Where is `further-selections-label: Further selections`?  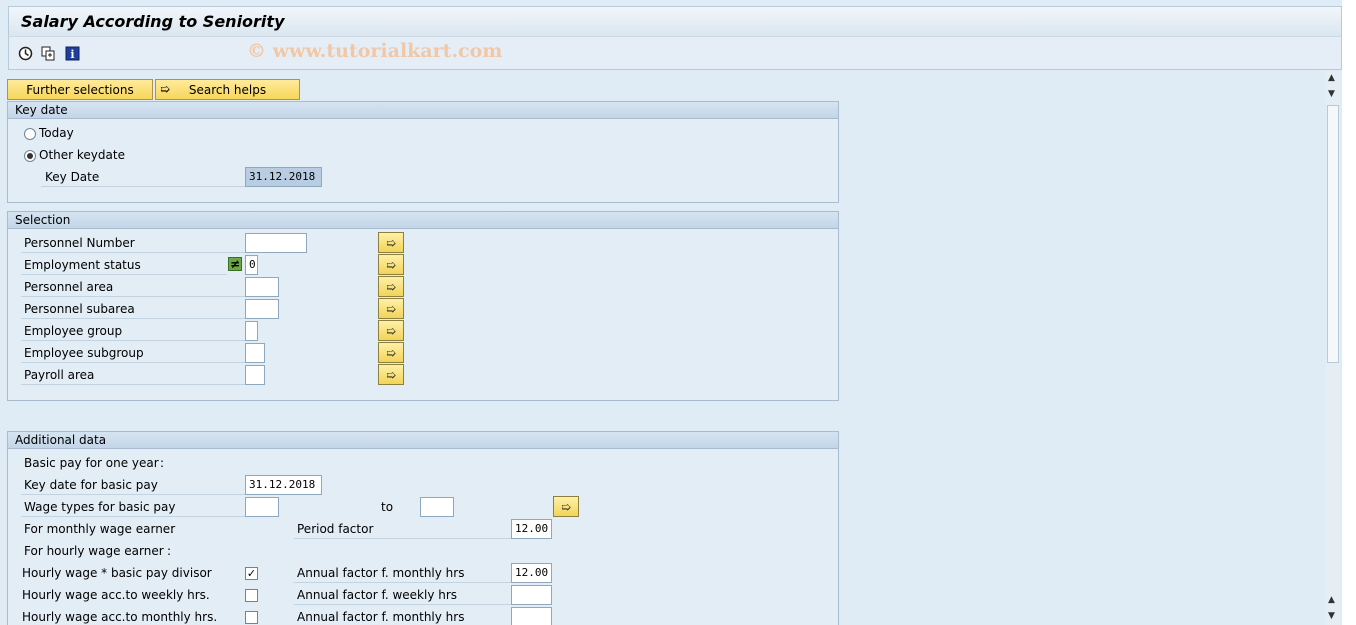
further-selections-label: Further selections is located at coordinates (80, 89).